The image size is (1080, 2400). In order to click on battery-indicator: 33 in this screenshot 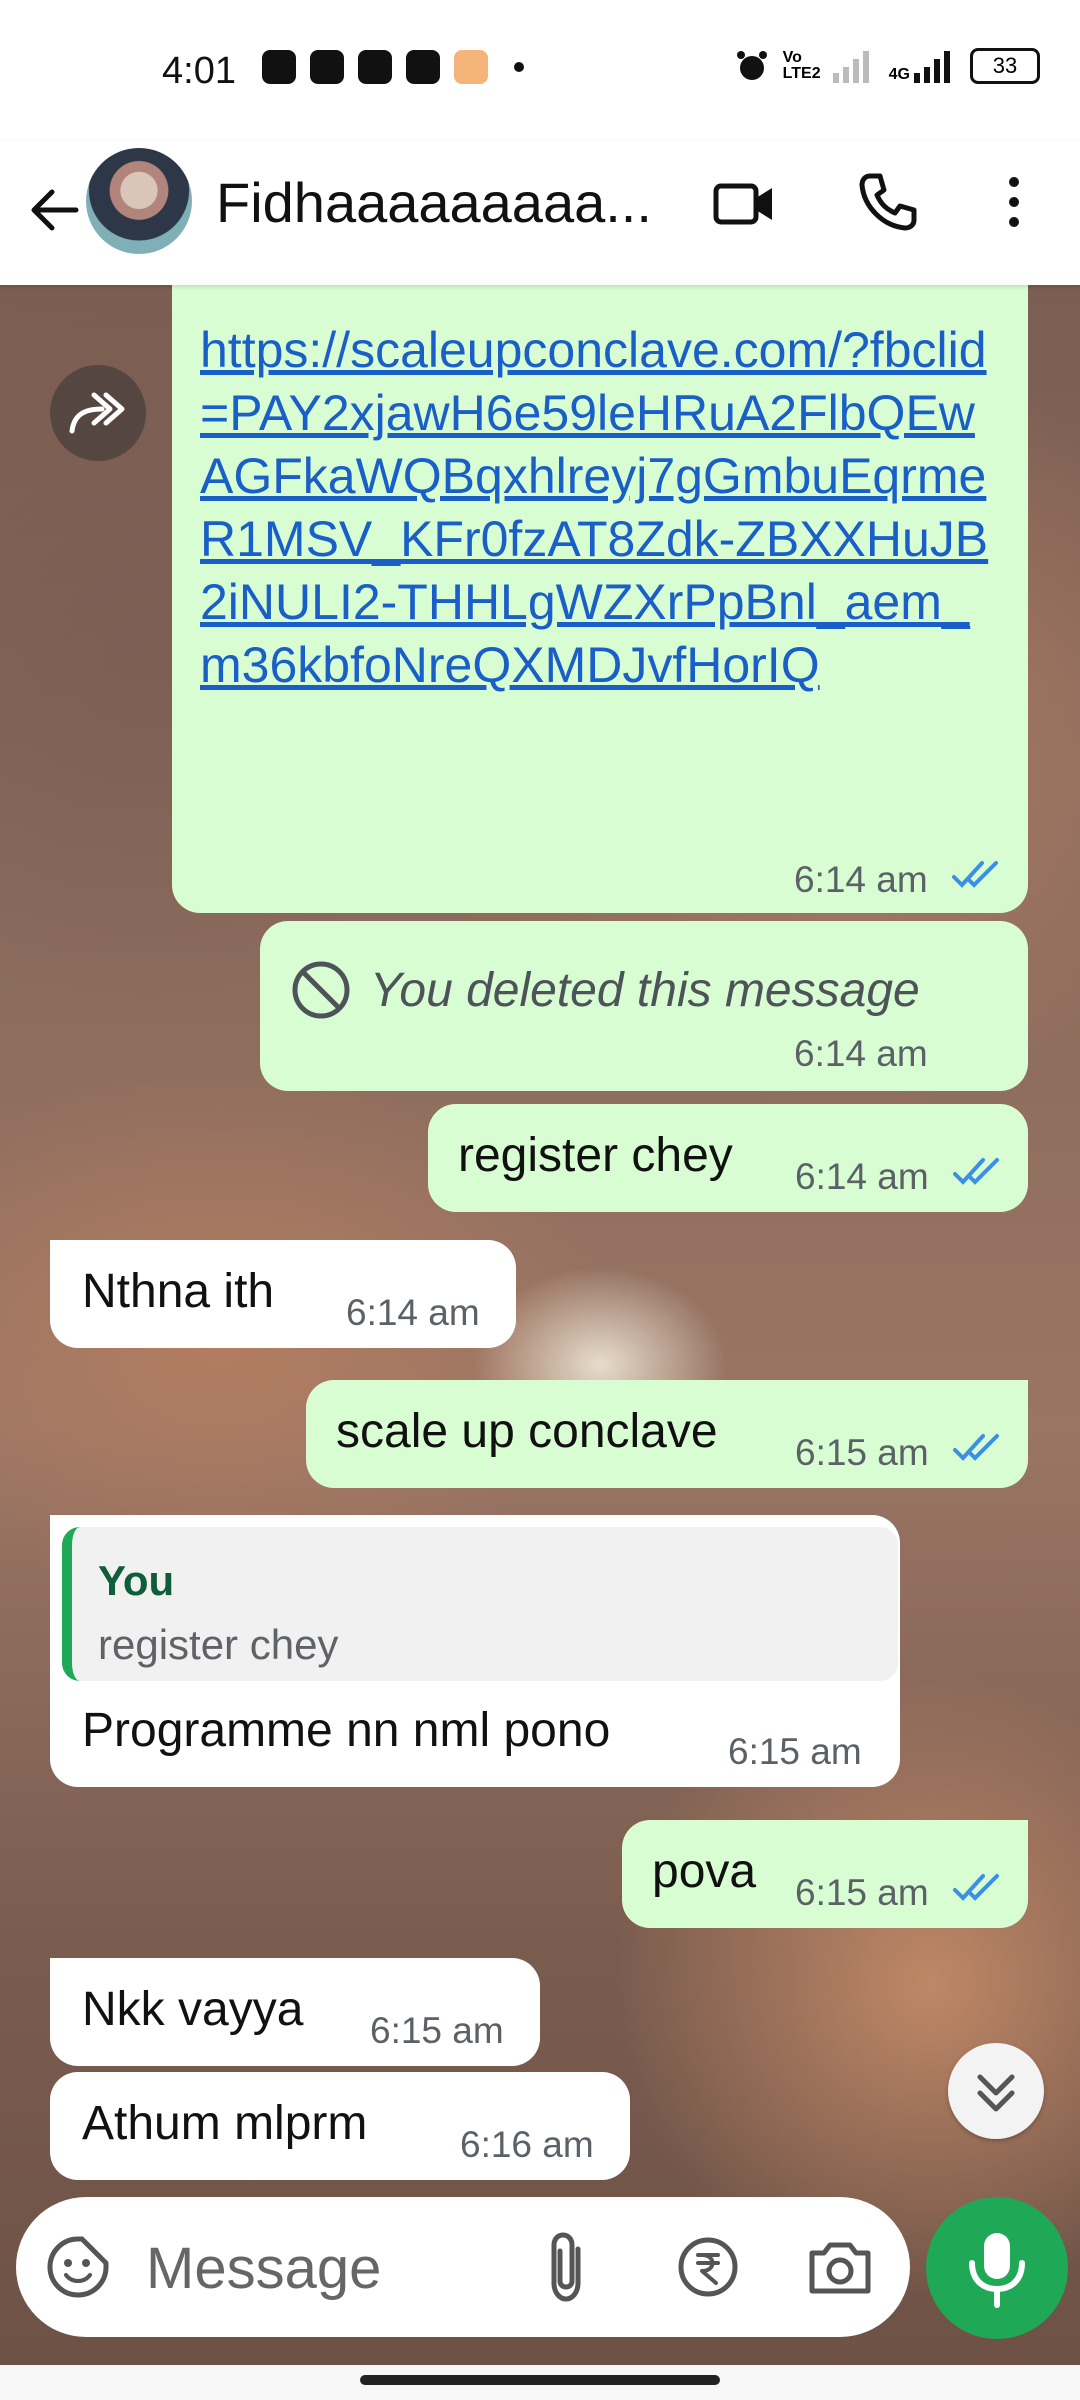, I will do `click(1005, 66)`.